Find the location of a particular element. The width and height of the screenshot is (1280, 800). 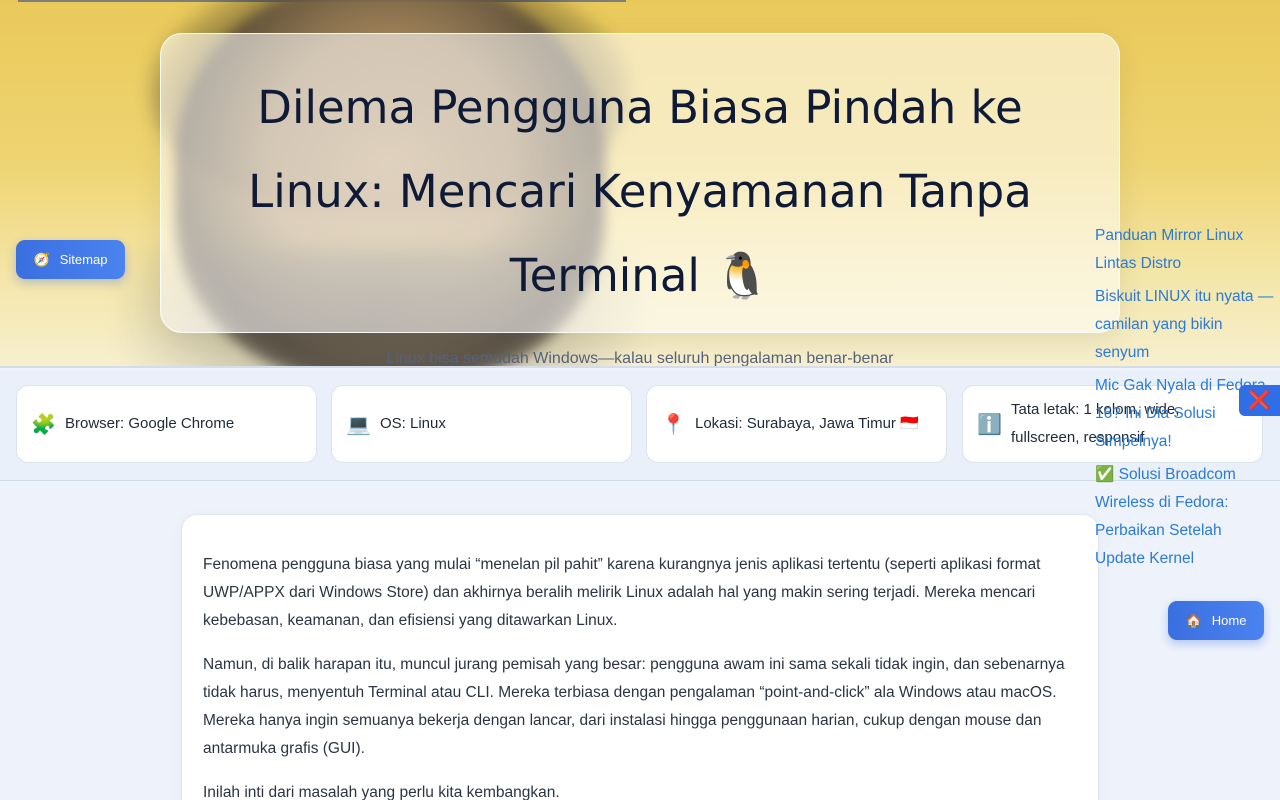

info-text-location: Lokasi: Surabaya, Jawa Timur 🇮🇩 is located at coordinates (807, 423).